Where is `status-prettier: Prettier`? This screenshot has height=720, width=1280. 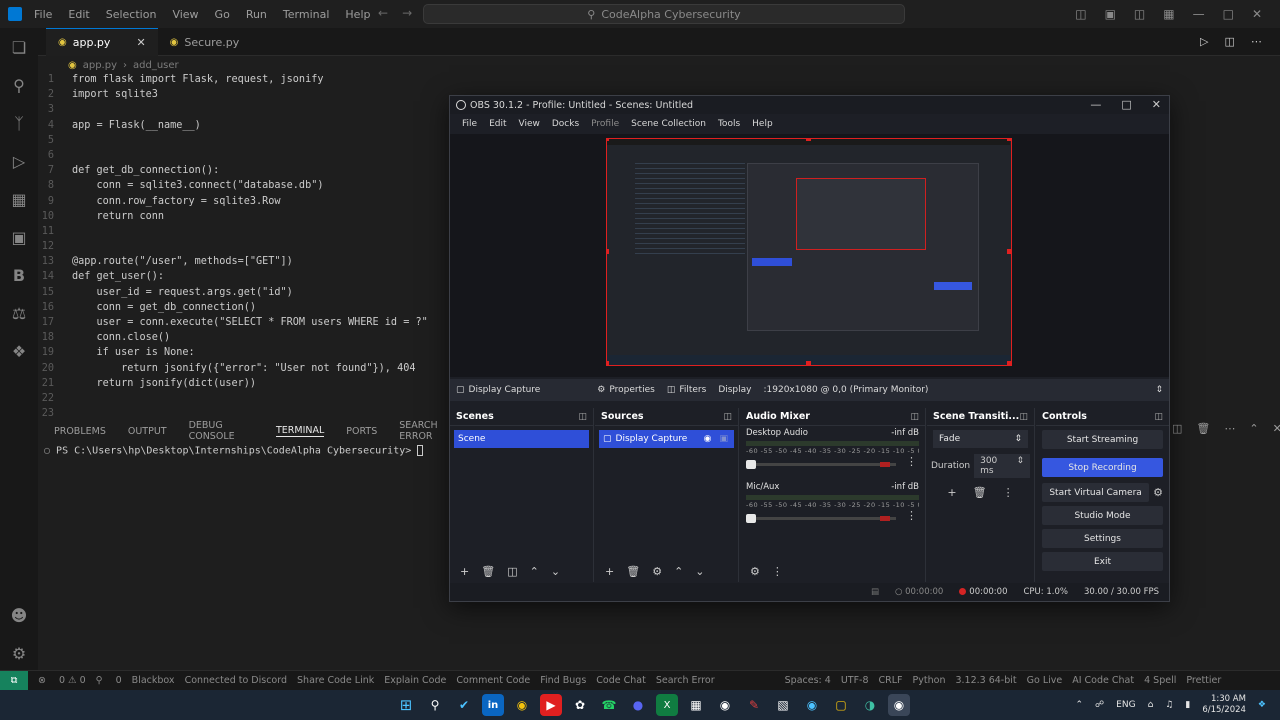 status-prettier: Prettier is located at coordinates (1203, 680).